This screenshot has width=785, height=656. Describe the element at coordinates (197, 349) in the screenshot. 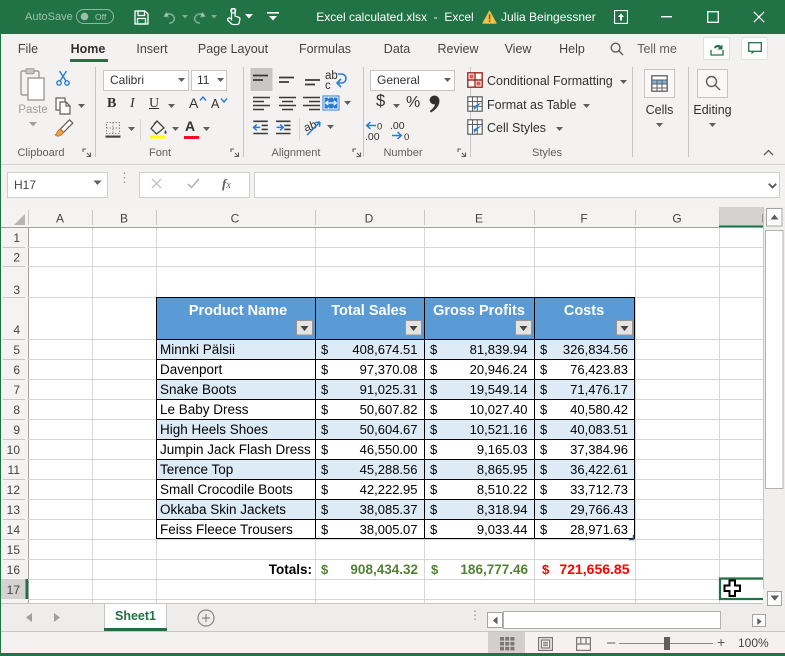

I see `svg-text: Minnki Pälsii` at that location.